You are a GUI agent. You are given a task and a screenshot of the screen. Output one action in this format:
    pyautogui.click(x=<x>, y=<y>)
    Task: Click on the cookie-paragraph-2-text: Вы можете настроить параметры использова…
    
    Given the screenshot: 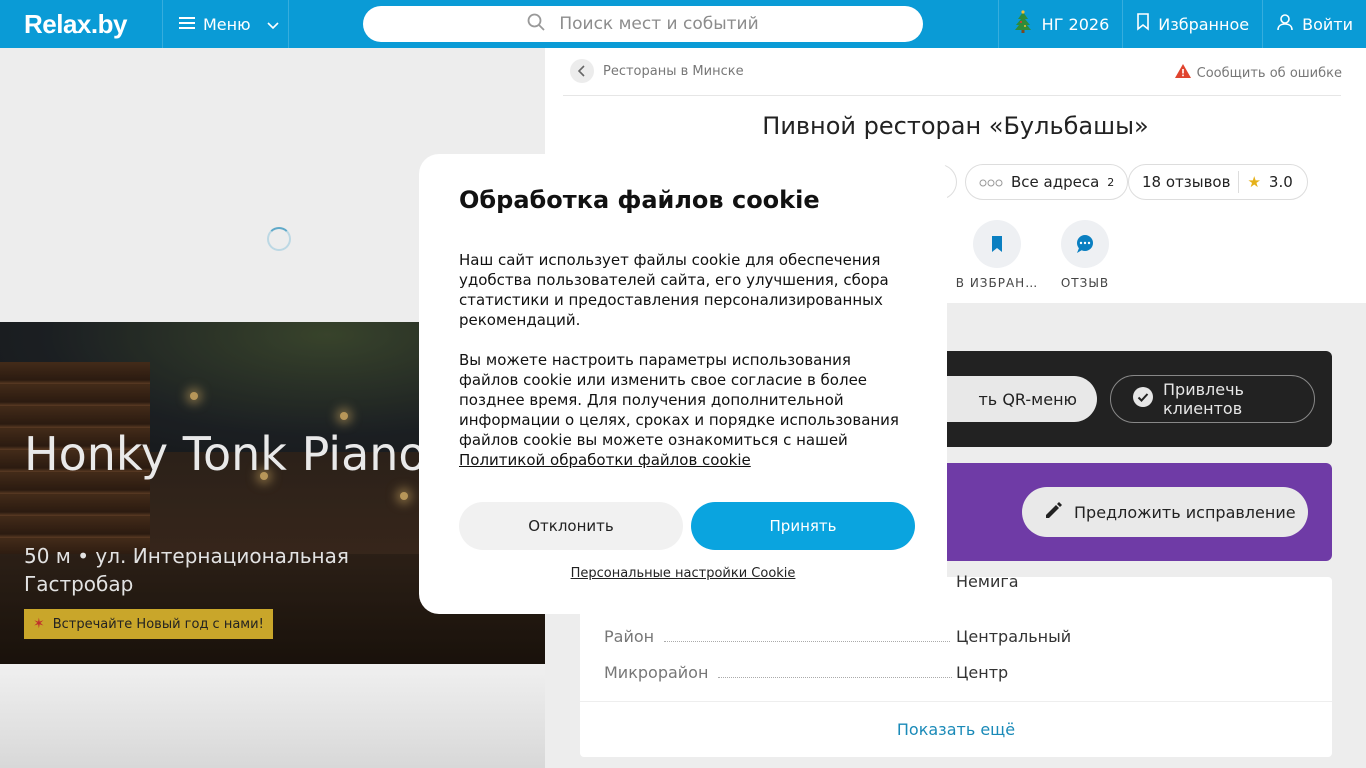 What is the action you would take?
    pyautogui.click(x=679, y=400)
    